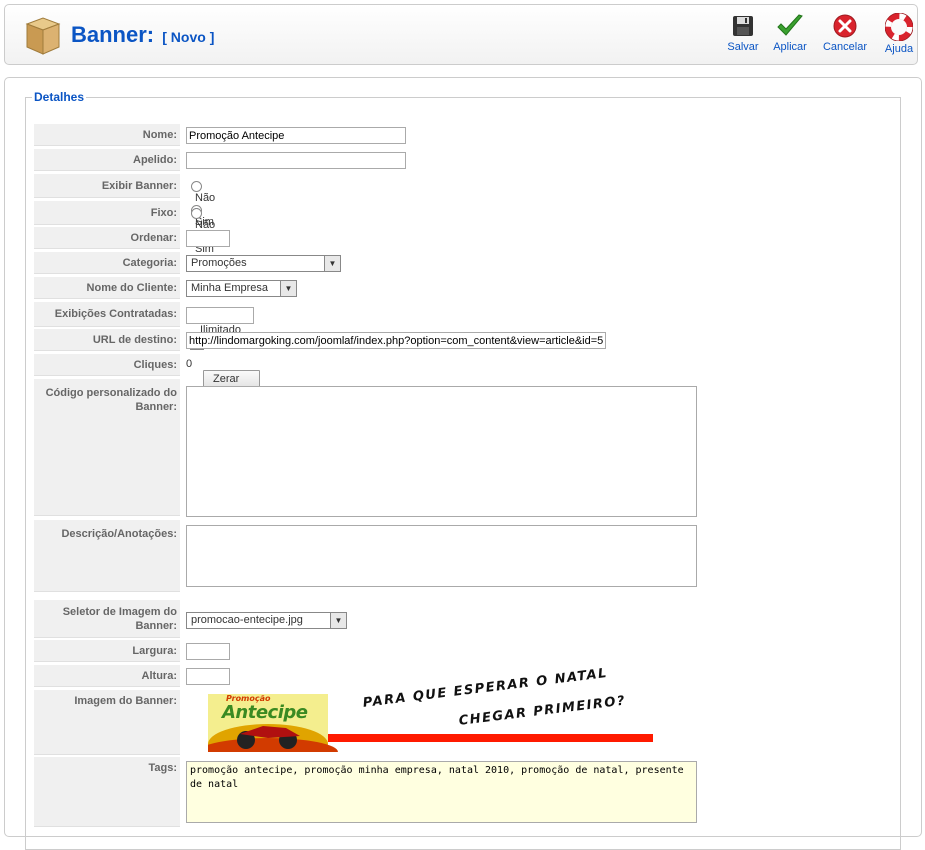  I want to click on largura-input, so click(208, 651).